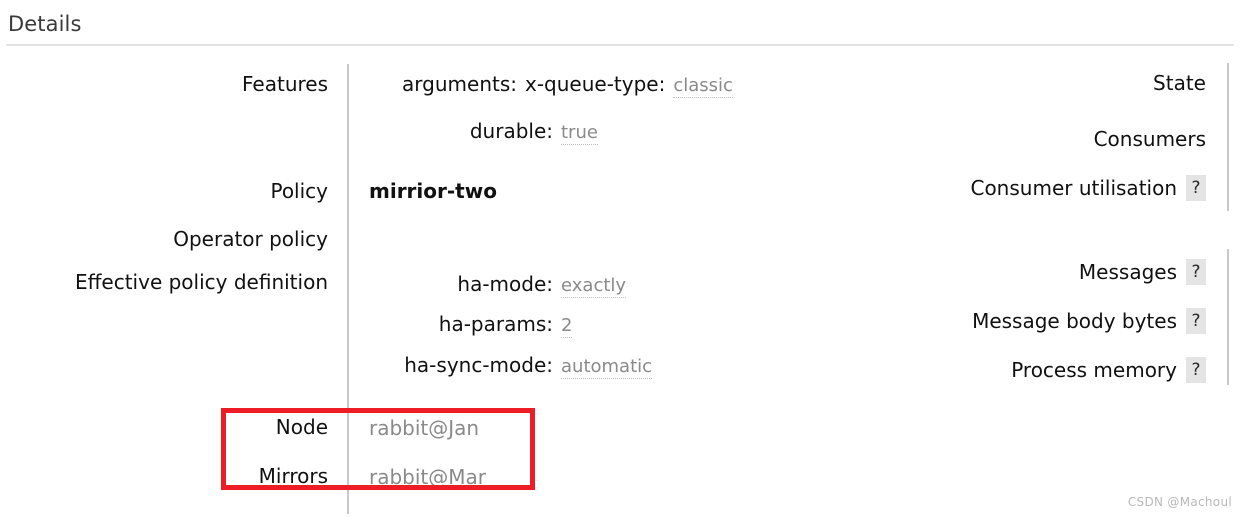 The image size is (1240, 518). I want to click on label-mirrors: Mirrors, so click(293, 476).